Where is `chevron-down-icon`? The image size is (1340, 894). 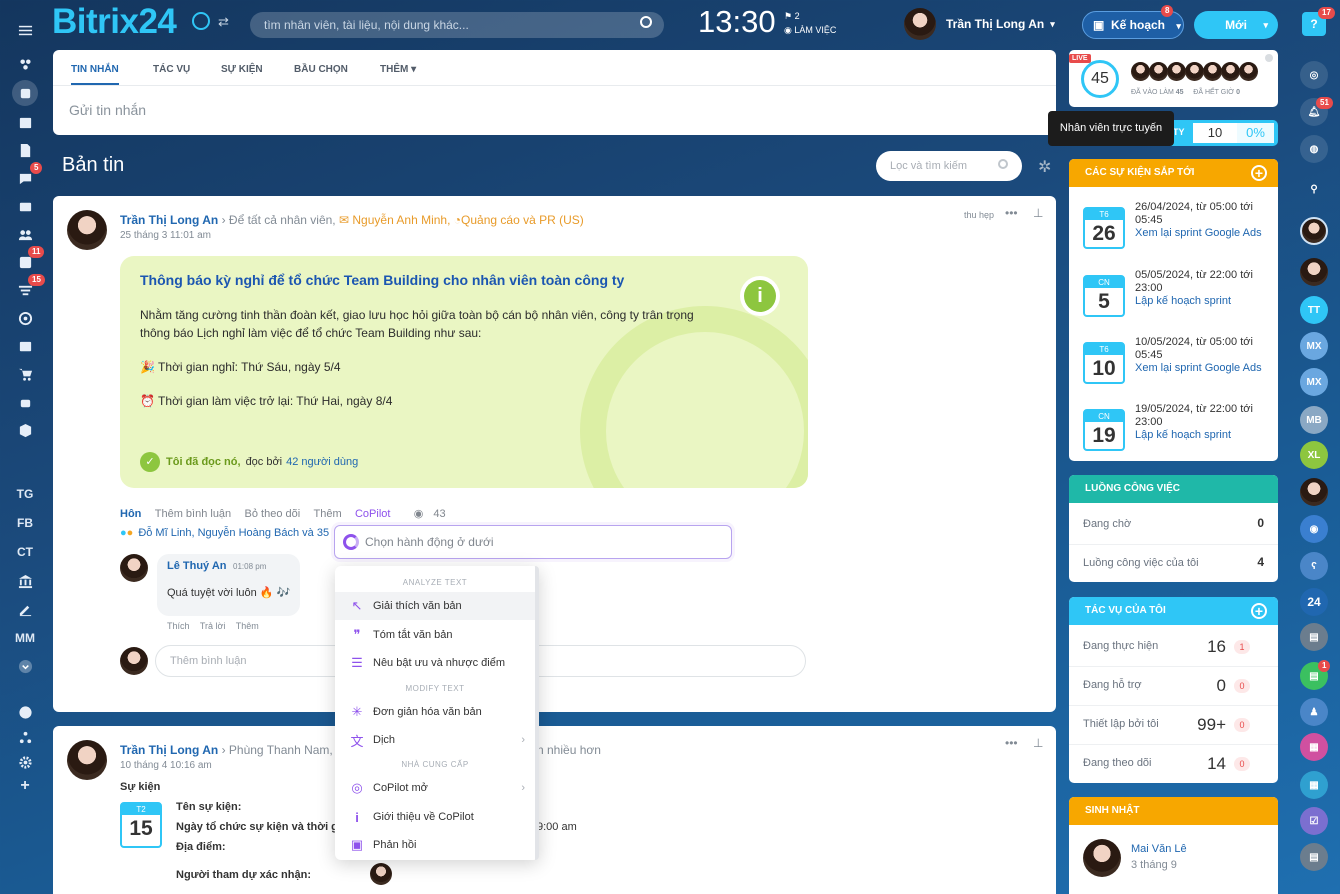
chevron-down-icon is located at coordinates (25, 666).